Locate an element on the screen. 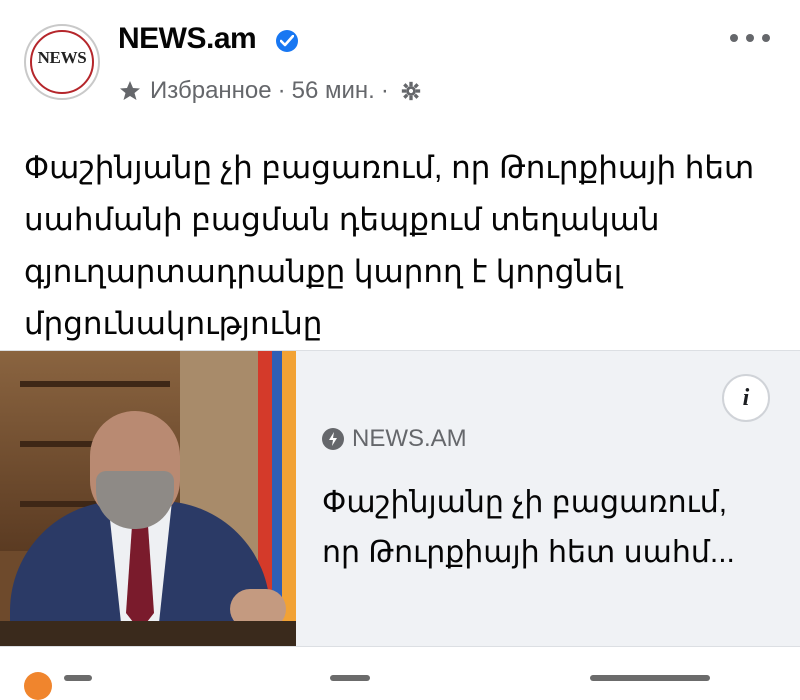  avatar-logo-text: NEWS is located at coordinates (62, 57).